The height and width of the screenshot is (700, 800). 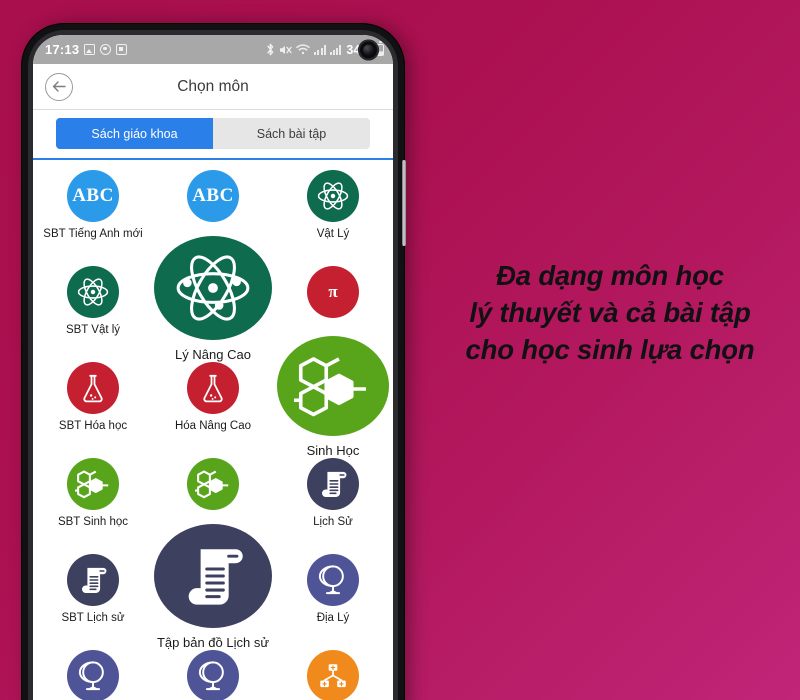 I want to click on subject-item-sbt-lich-su: SBT Lịch sử, so click(x=93, y=602).